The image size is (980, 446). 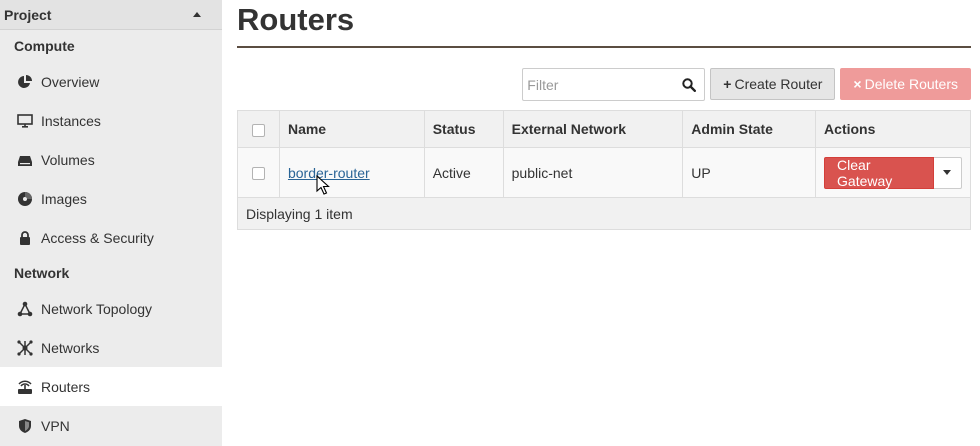 I want to click on delete-routers-button: × Delete Routers, so click(x=905, y=84).